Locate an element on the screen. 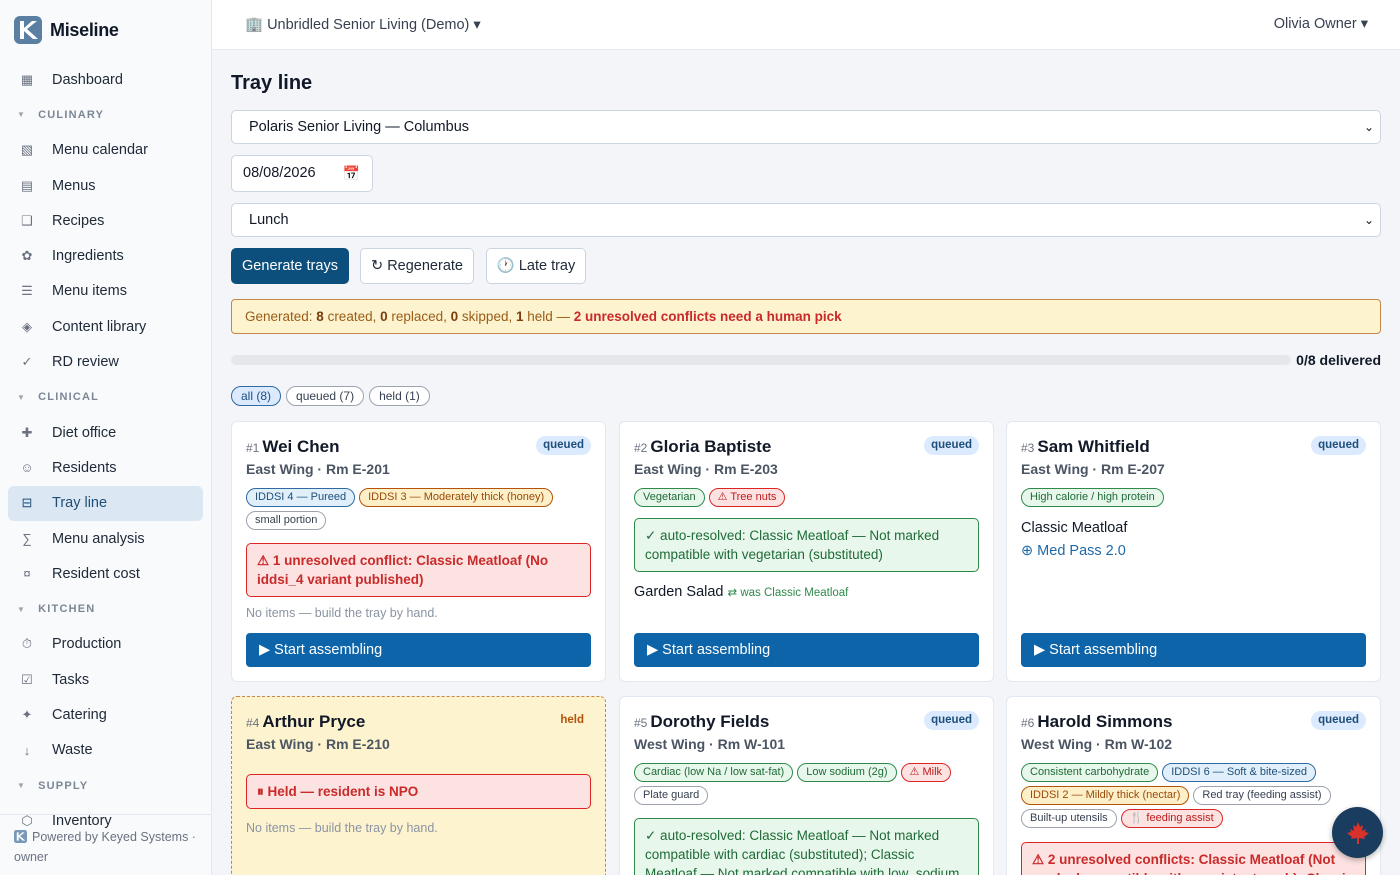 Image resolution: width=1400 pixels, height=875 pixels. diet-tag: IDDSI 4 — Pureed is located at coordinates (301, 497).